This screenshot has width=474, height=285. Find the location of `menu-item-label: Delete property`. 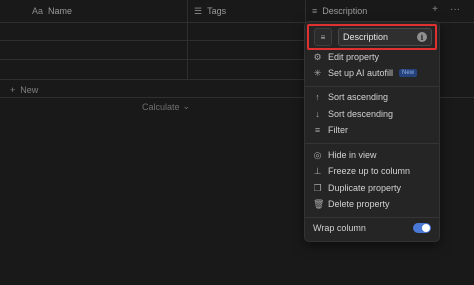

menu-item-label: Delete property is located at coordinates (359, 204).